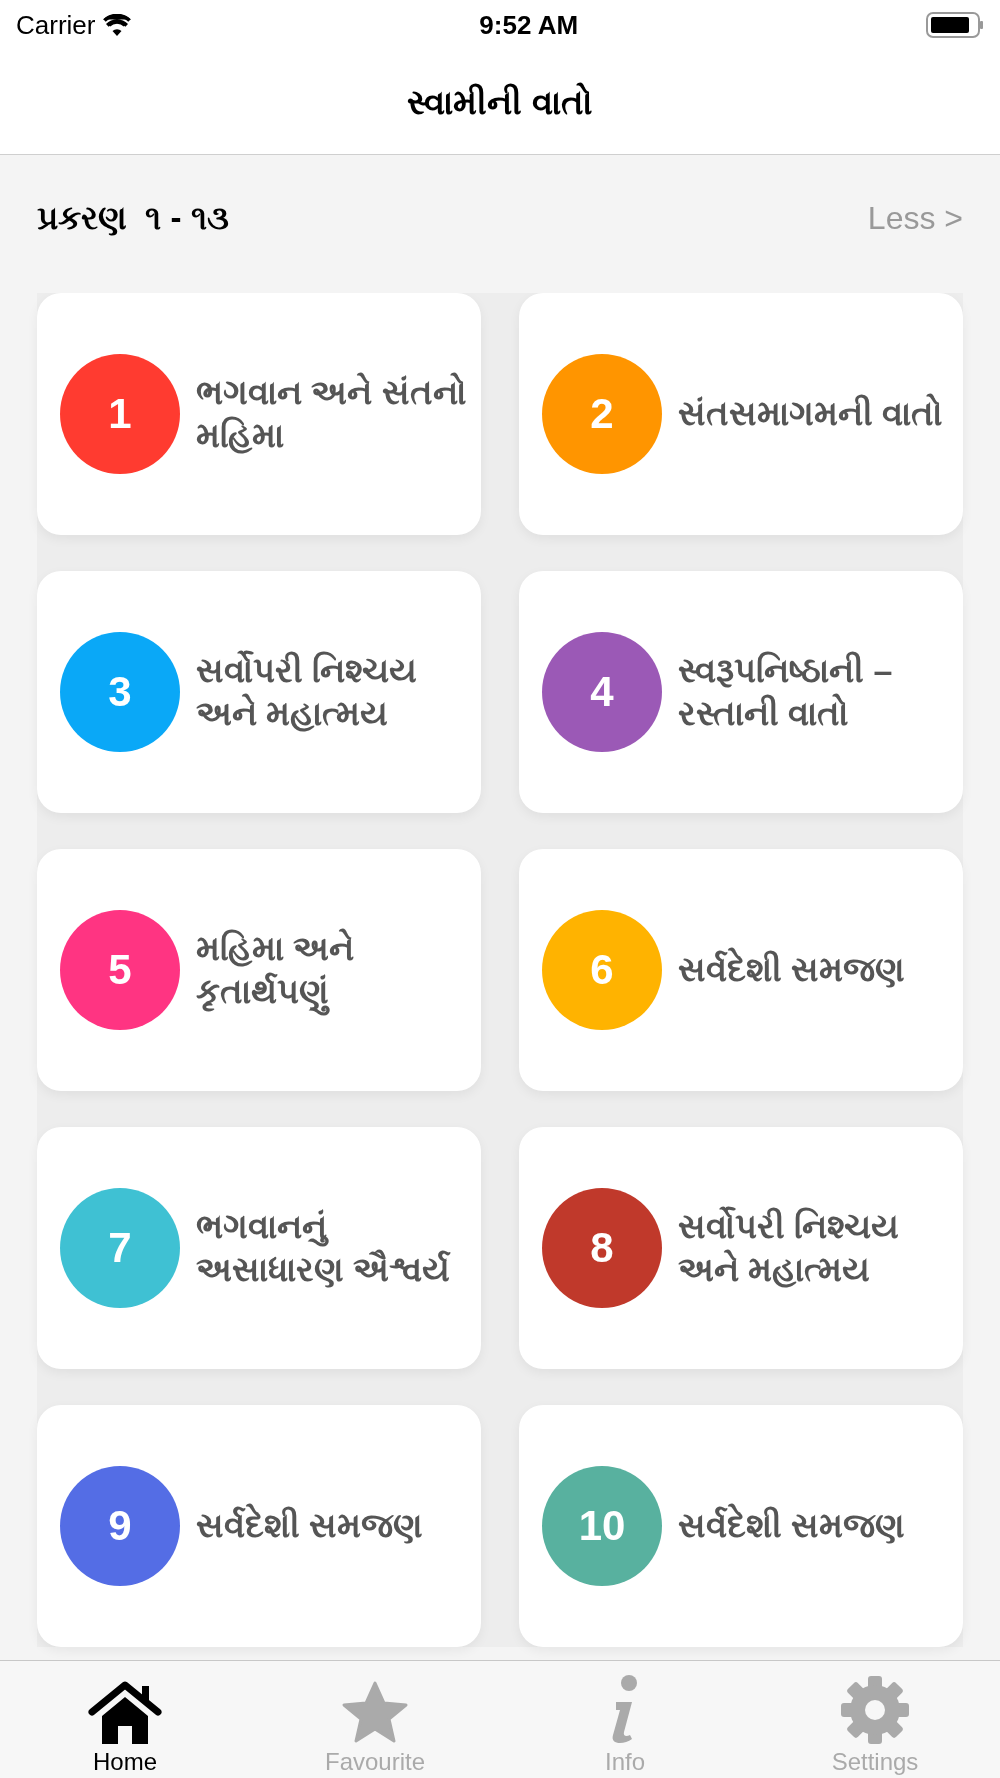 The height and width of the screenshot is (1778, 1000). I want to click on chapter-card: 3 સર્વોપરી નિશ્ચય અને મહાત્મય, so click(259, 691).